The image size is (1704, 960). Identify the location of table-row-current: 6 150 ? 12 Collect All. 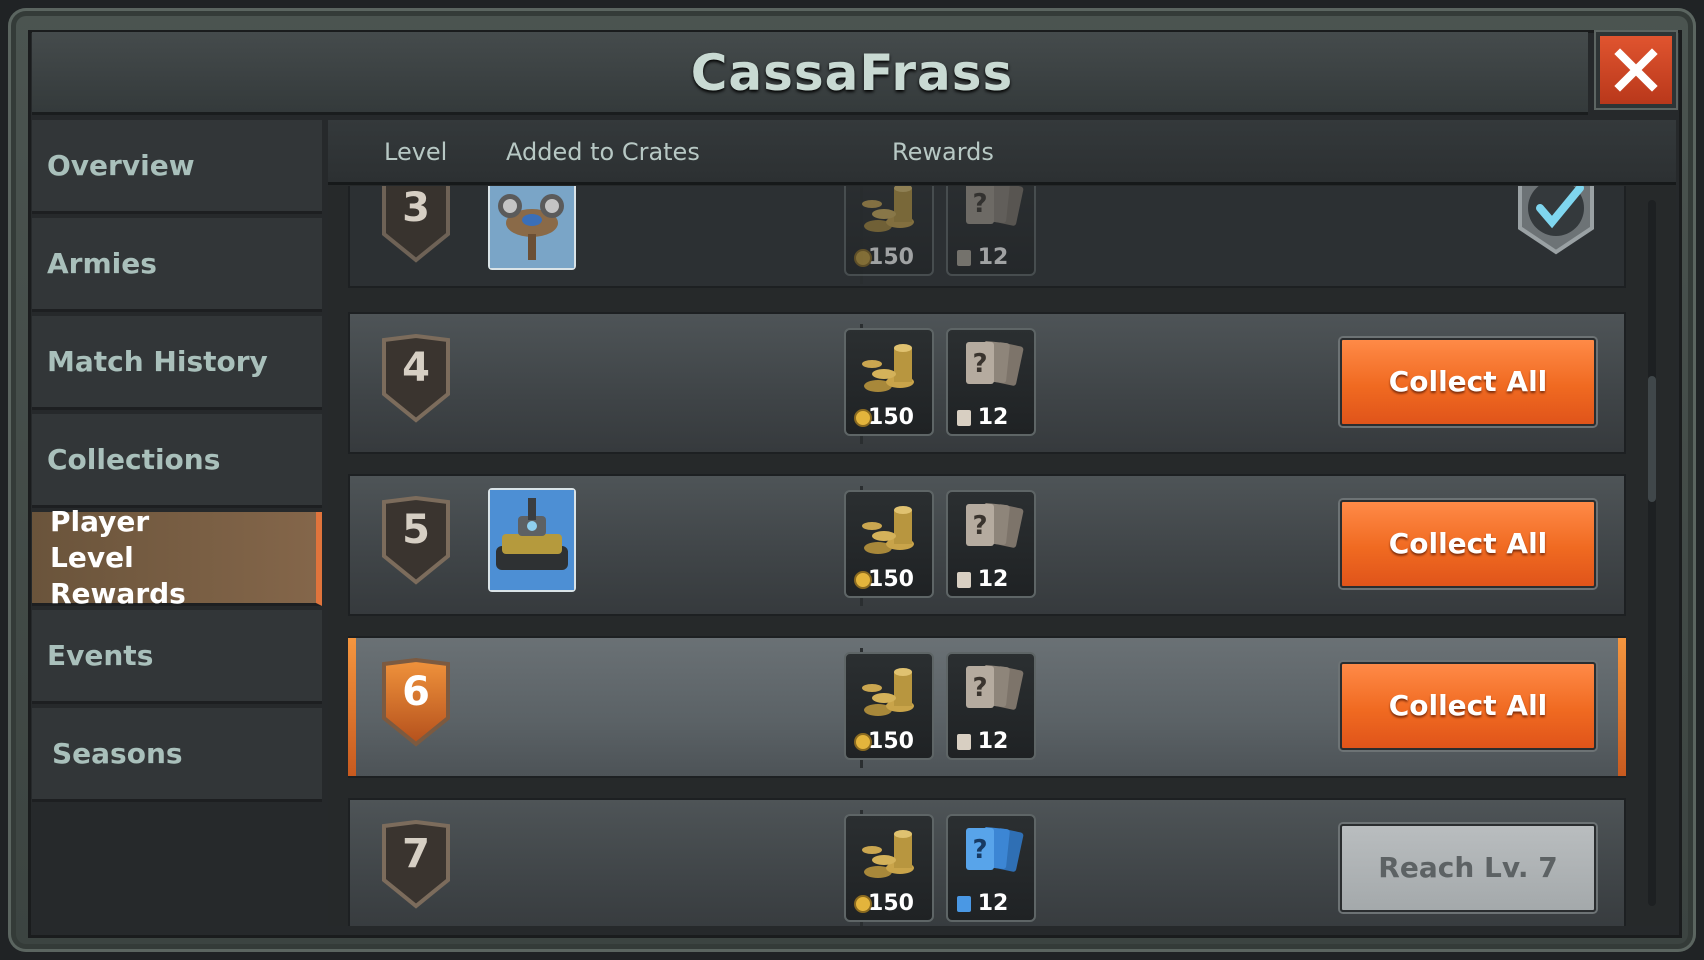
(987, 707).